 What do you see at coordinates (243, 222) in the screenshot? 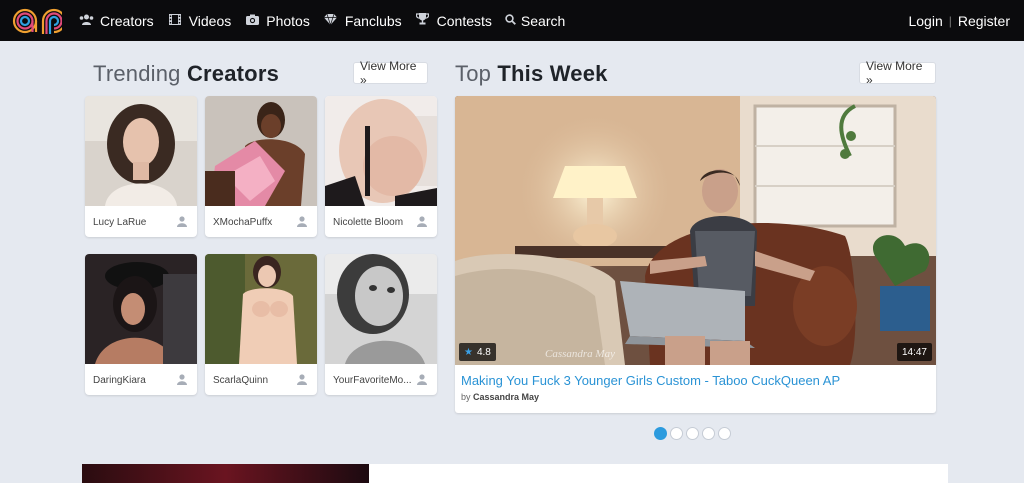
I see `creator-name: XMochaPuffx` at bounding box center [243, 222].